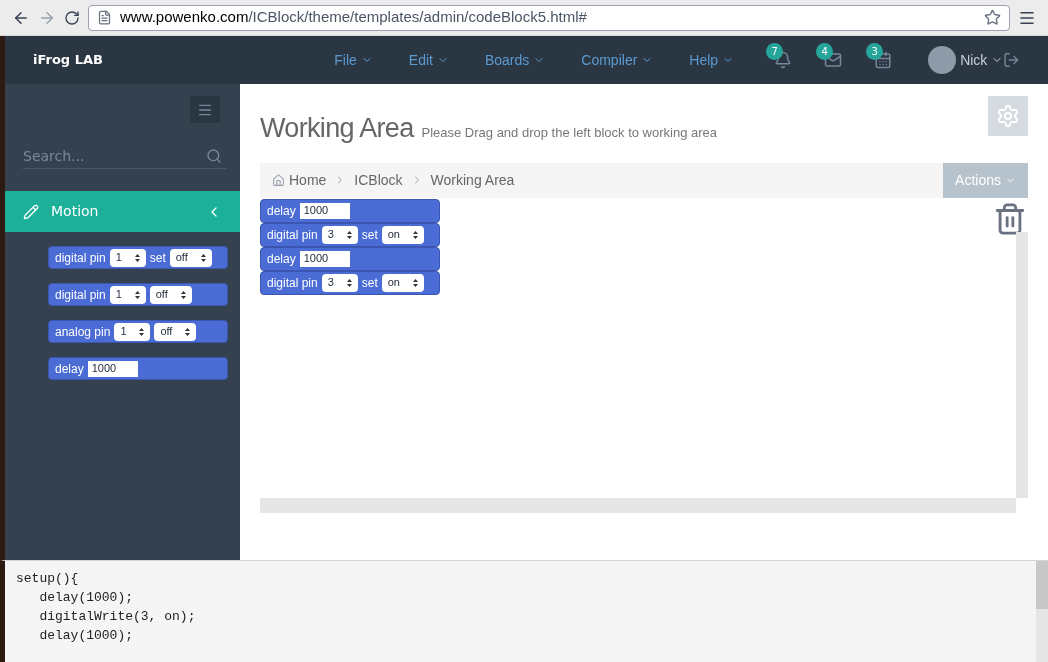 The width and height of the screenshot is (1048, 662). What do you see at coordinates (1010, 218) in the screenshot?
I see `trash-icon` at bounding box center [1010, 218].